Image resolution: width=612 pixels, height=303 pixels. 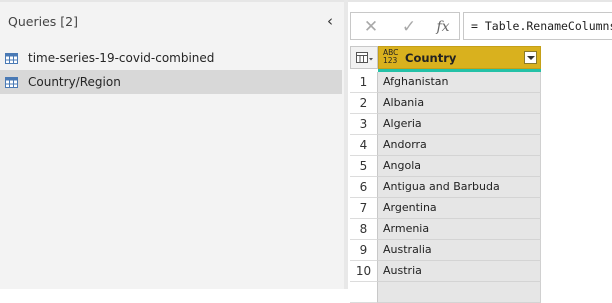 I want to click on queries-title: Queries [2], so click(x=43, y=21).